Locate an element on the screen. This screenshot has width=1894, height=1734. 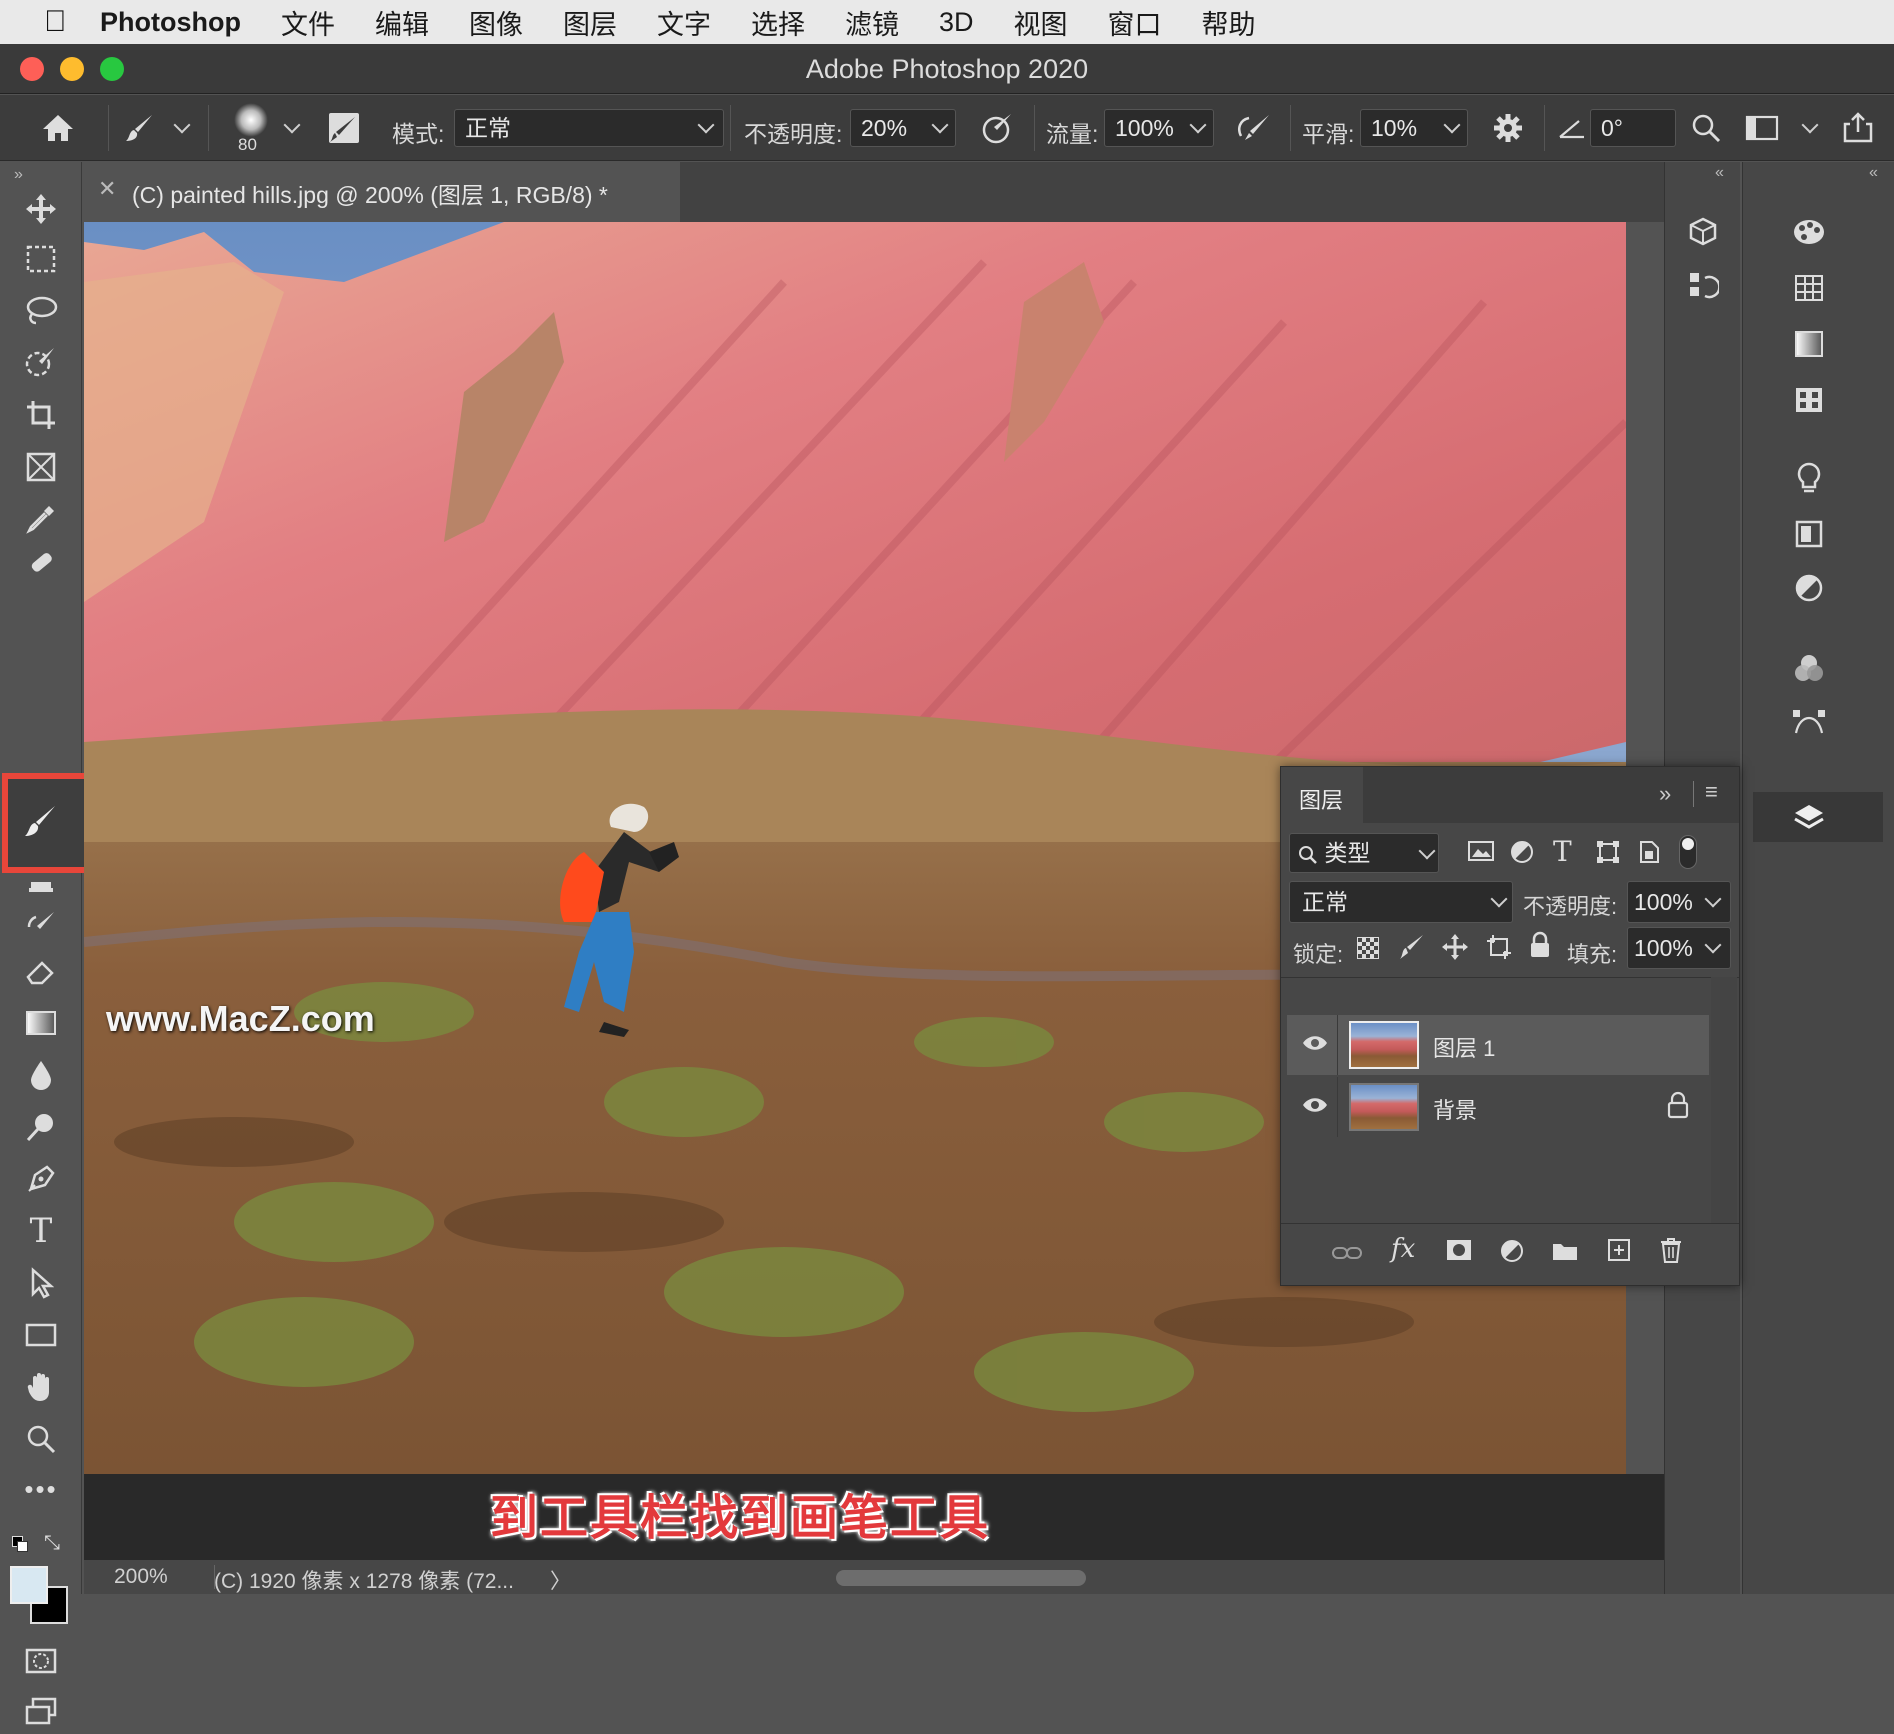
properties-icon is located at coordinates (1809, 534).